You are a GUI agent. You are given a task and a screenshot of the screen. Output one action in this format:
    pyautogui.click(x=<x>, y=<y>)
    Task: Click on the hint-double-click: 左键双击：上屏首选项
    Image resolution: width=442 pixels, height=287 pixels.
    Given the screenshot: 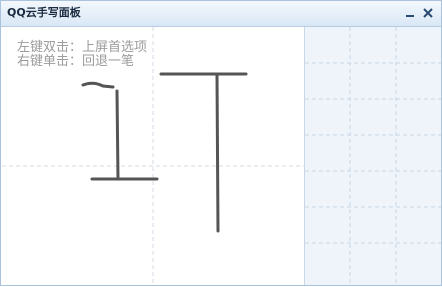 What is the action you would take?
    pyautogui.click(x=82, y=47)
    